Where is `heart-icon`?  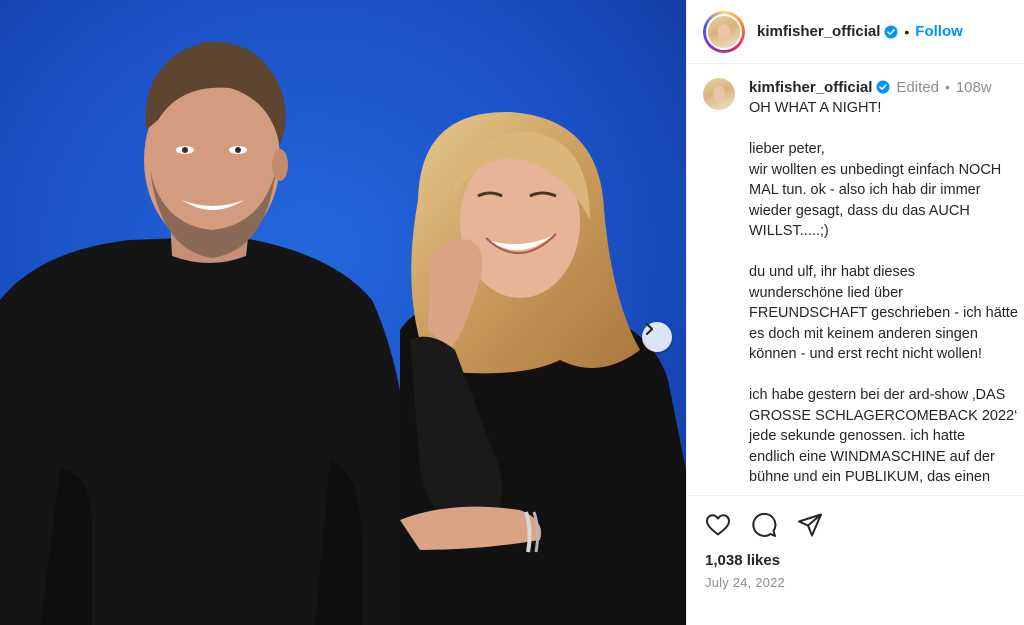
heart-icon is located at coordinates (718, 525).